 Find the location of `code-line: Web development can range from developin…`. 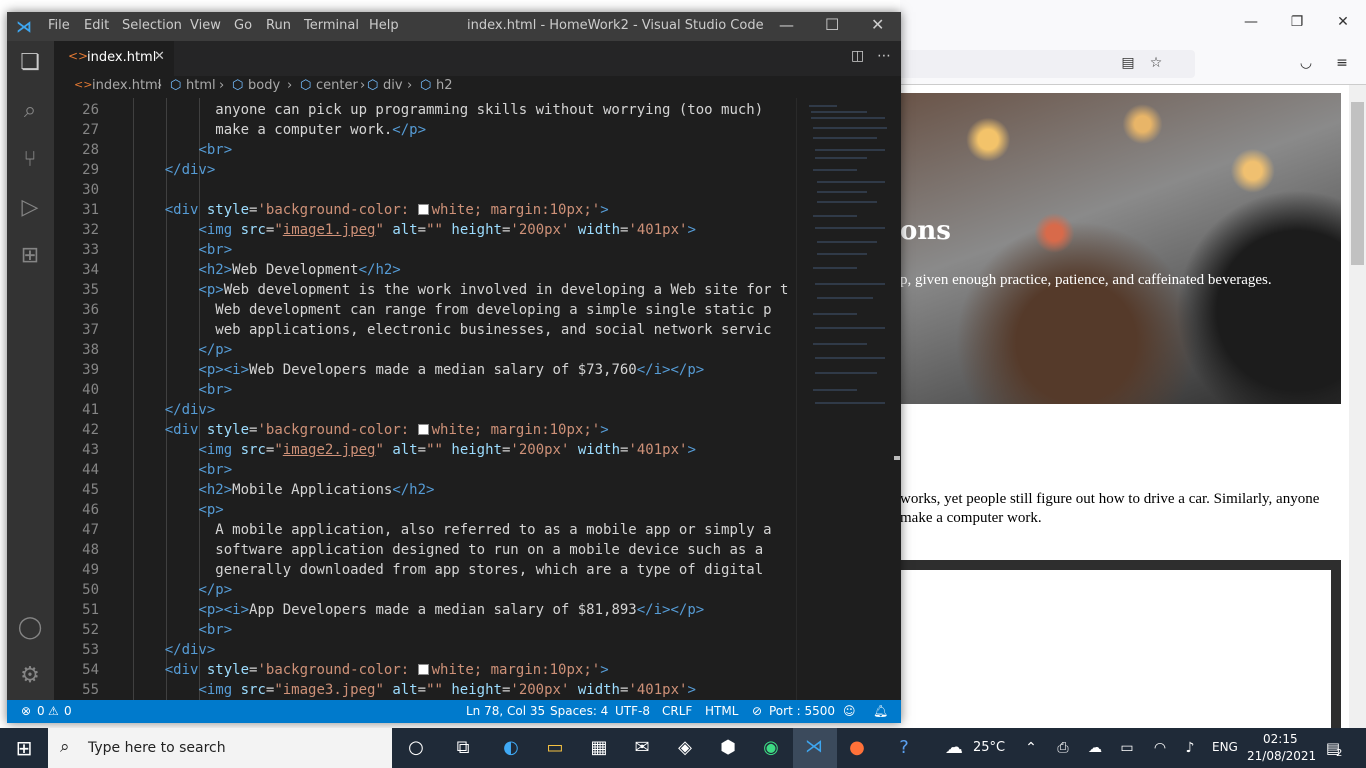

code-line: Web development can range from developin… is located at coordinates (451, 310).